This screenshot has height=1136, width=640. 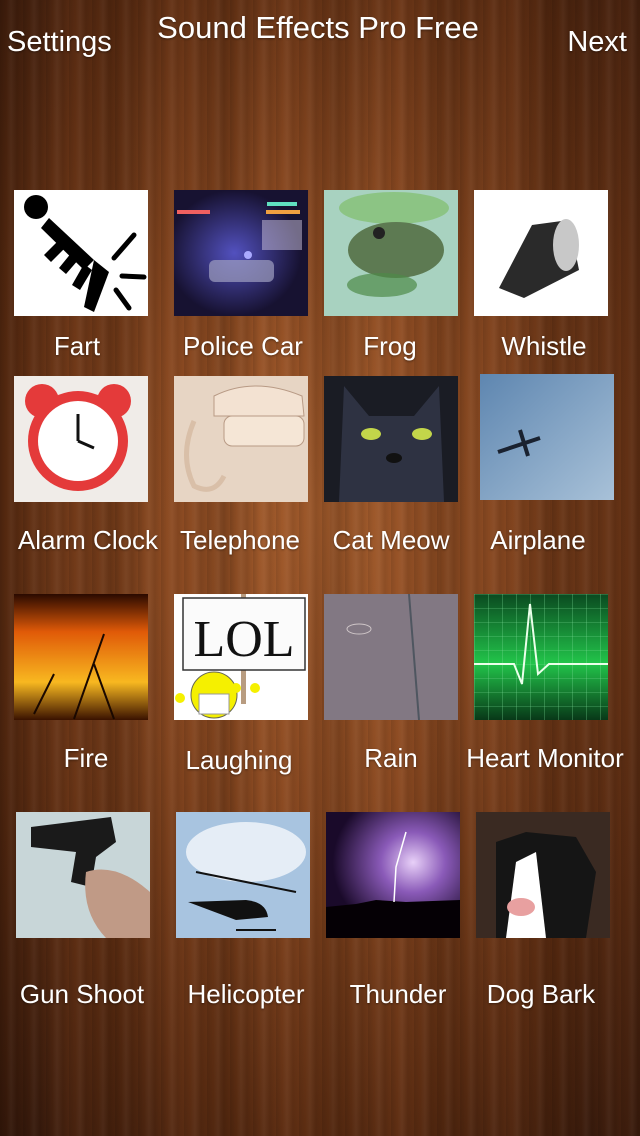 I want to click on dog-image, so click(x=543, y=875).